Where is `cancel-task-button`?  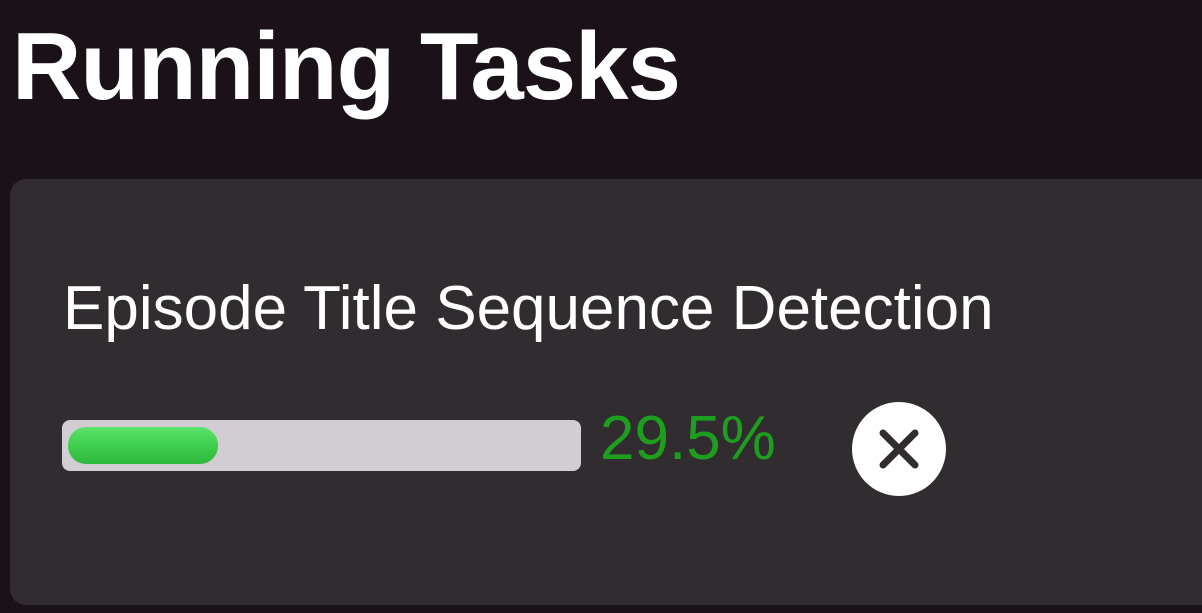
cancel-task-button is located at coordinates (899, 449).